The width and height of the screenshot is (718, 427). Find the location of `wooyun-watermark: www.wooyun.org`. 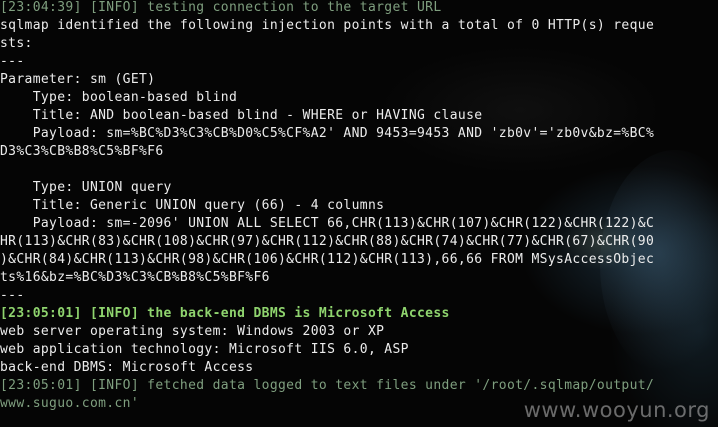

wooyun-watermark: www.wooyun.org is located at coordinates (616, 410).